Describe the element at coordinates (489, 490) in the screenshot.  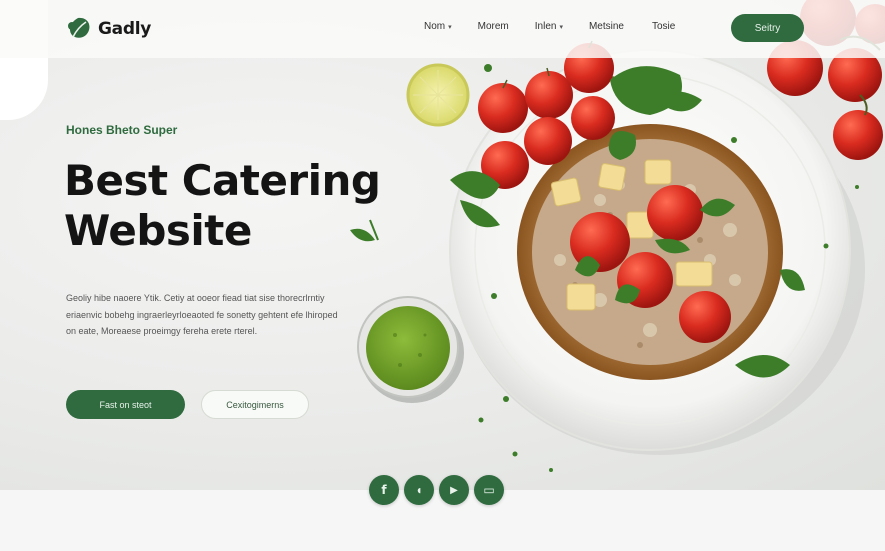
I see `video-icon: ▭` at that location.